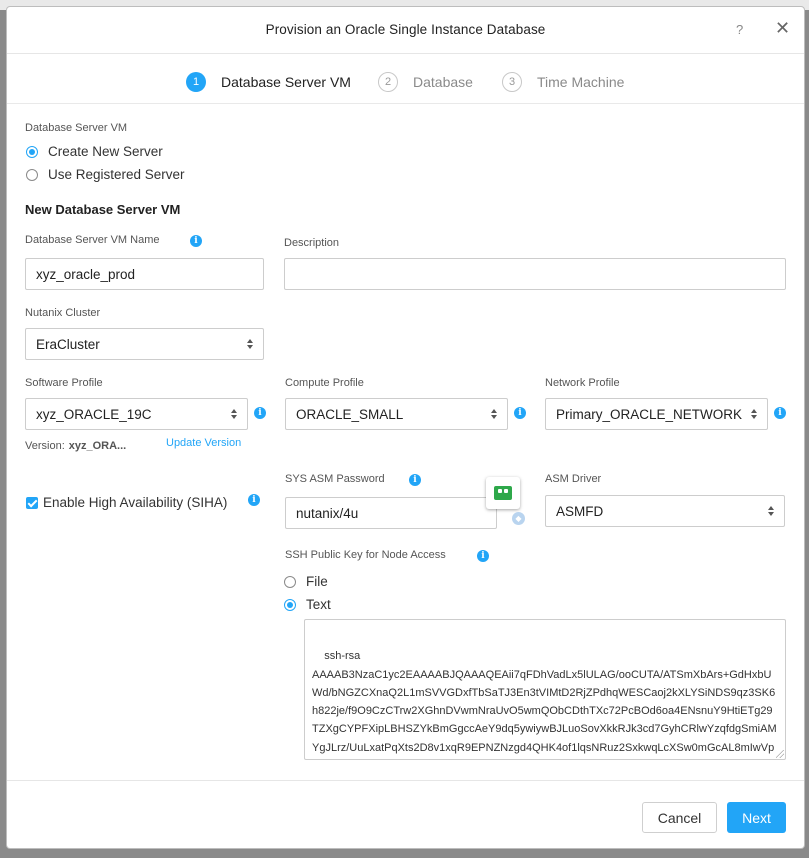 This screenshot has width=809, height=858. Describe the element at coordinates (520, 413) in the screenshot. I see `compute-profile-info-icon: i` at that location.